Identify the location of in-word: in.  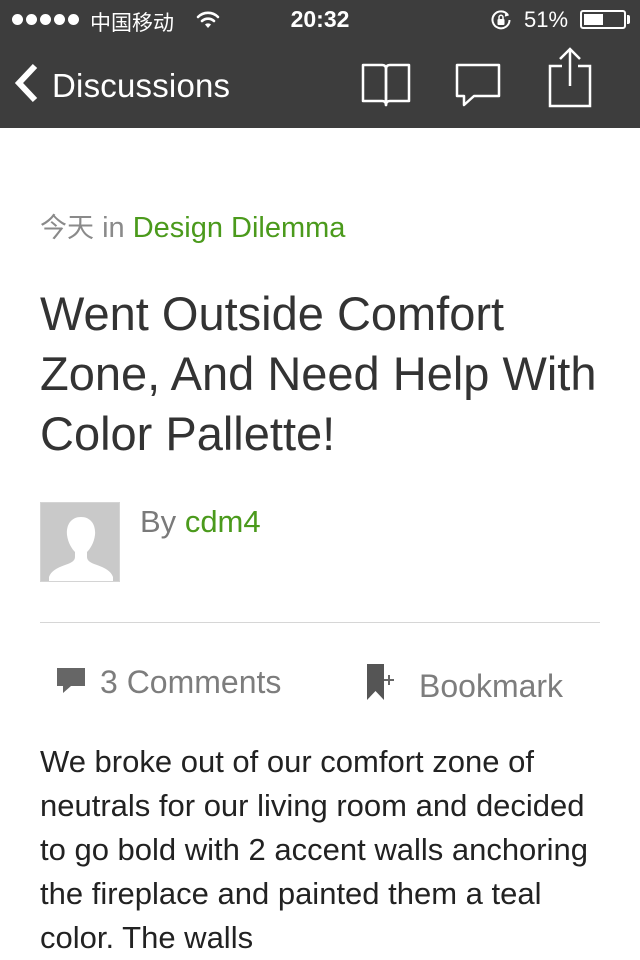
(113, 228).